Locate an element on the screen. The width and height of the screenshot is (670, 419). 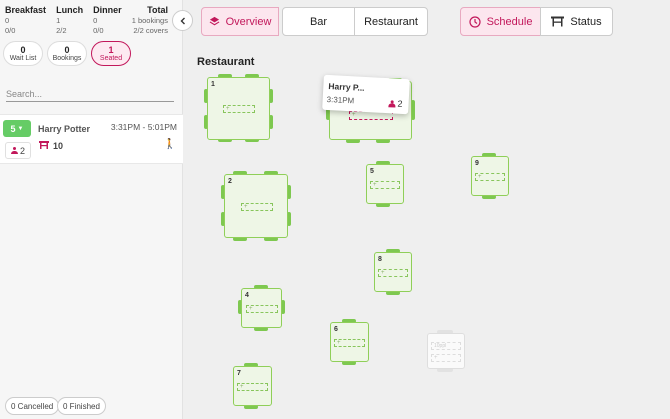
overview-button: Overview is located at coordinates (240, 21).